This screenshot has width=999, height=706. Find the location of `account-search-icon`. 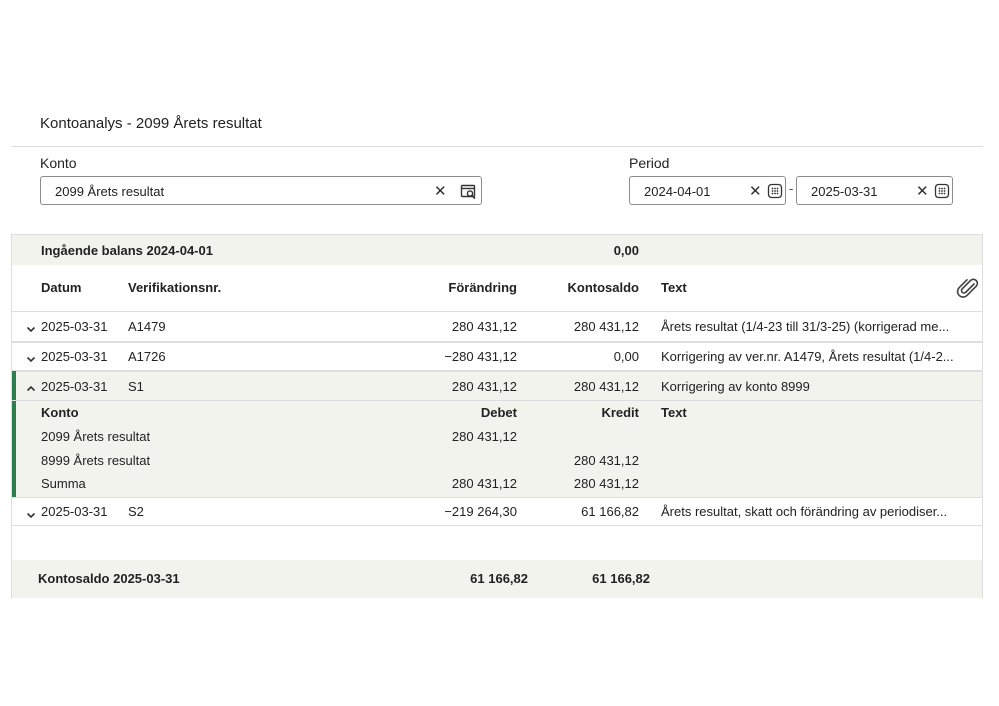

account-search-icon is located at coordinates (468, 191).